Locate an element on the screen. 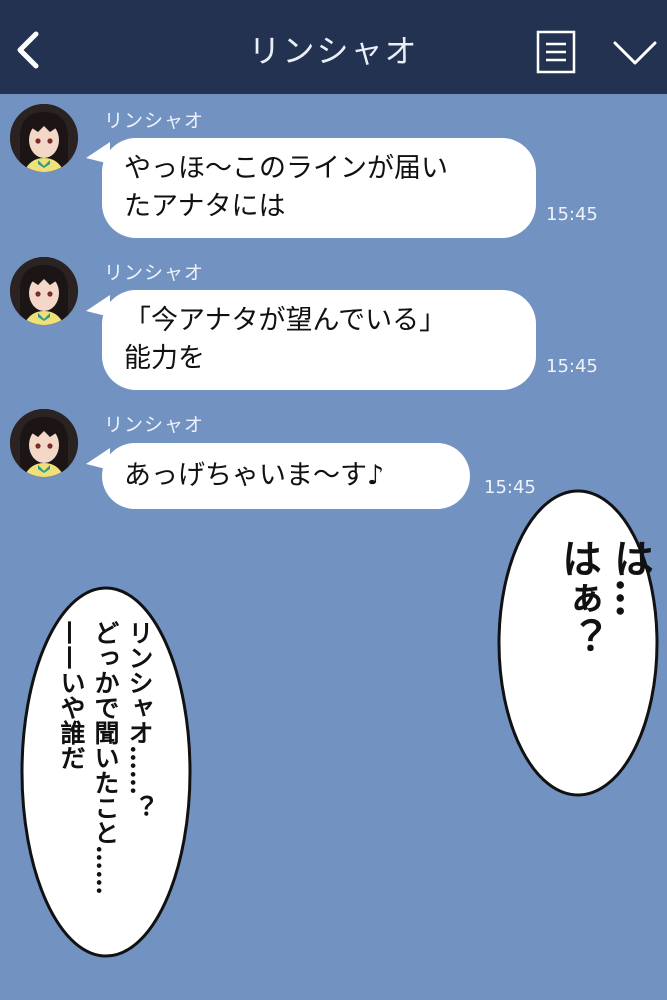 This screenshot has width=667, height=1000. message-text: 能力を is located at coordinates (164, 358).